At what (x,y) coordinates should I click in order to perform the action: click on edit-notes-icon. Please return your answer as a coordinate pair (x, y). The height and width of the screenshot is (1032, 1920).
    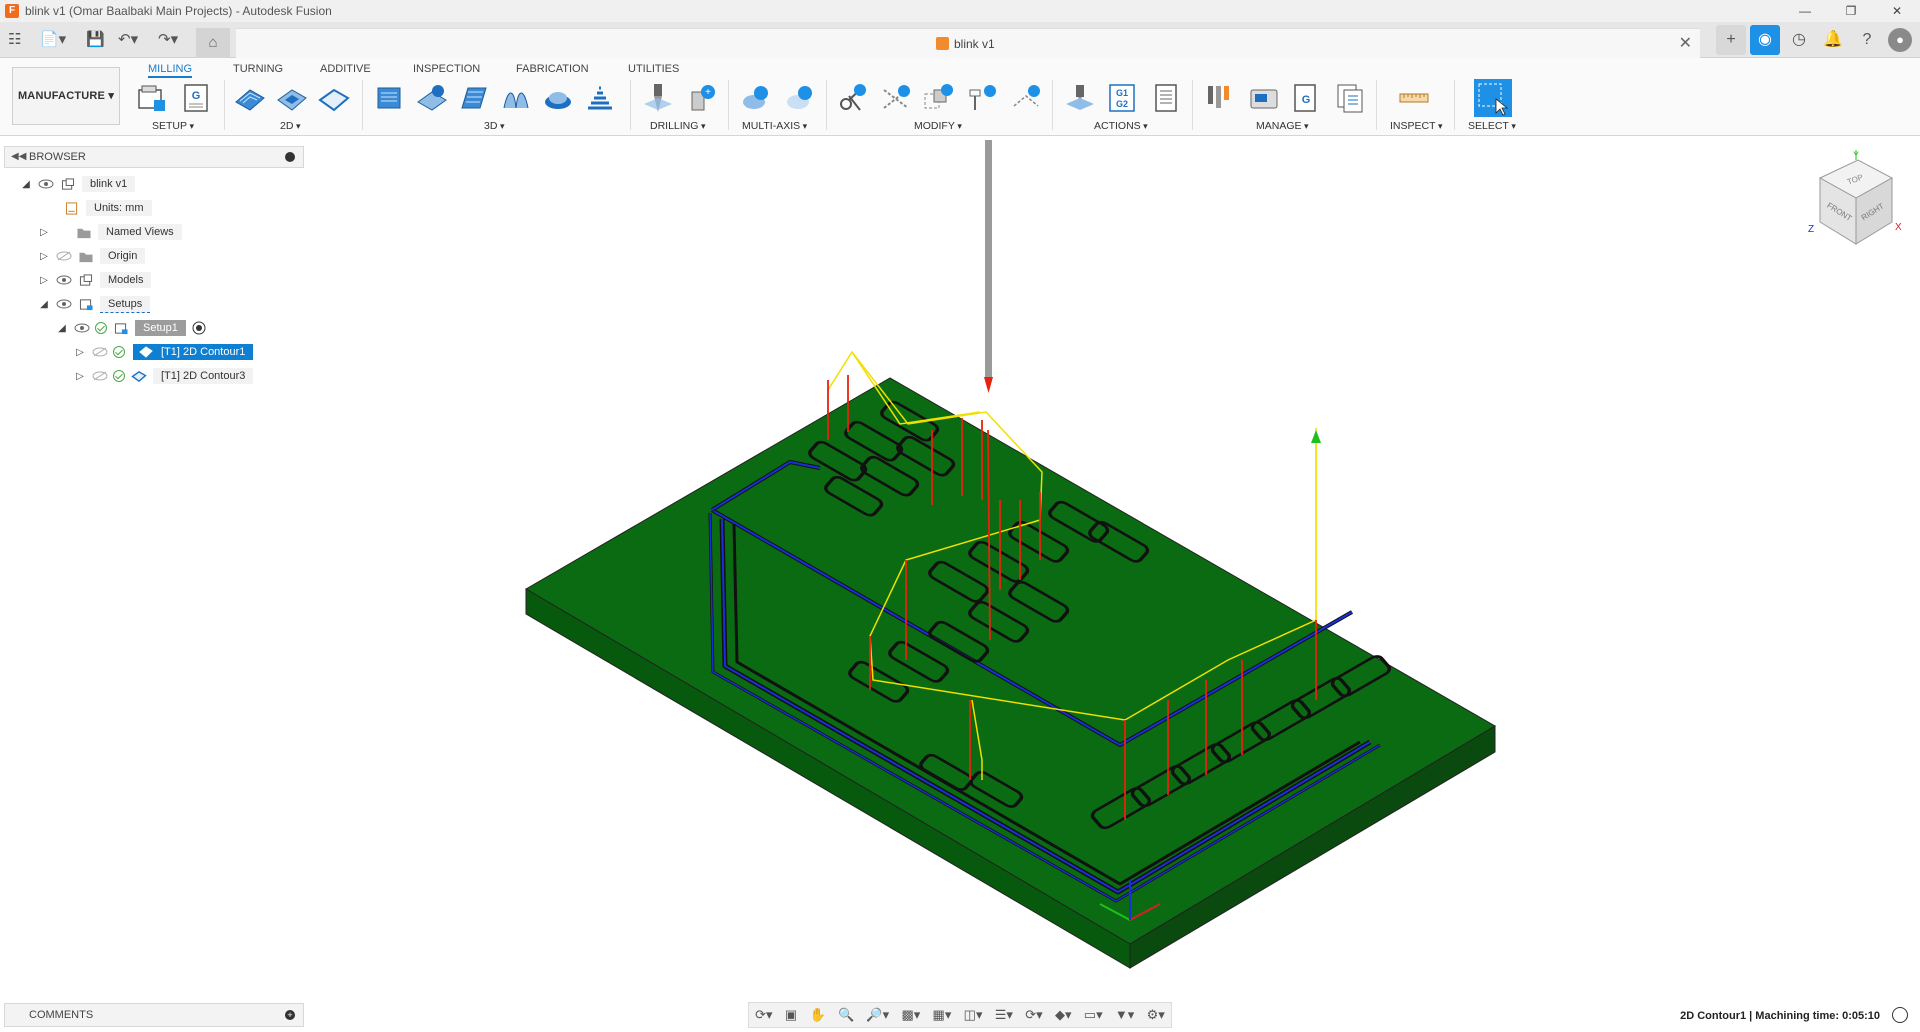
    Looking at the image, I should click on (982, 98).